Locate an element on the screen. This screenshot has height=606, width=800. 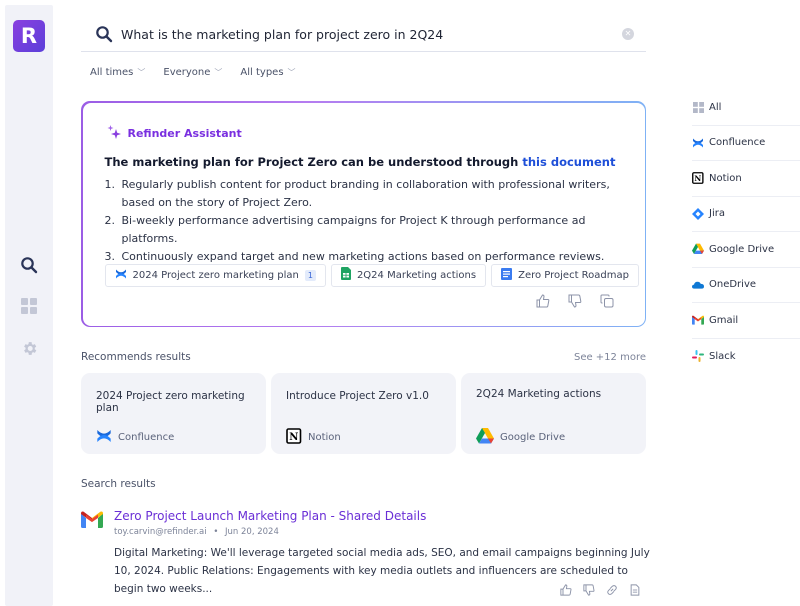
assistant-actions is located at coordinates (575, 301).